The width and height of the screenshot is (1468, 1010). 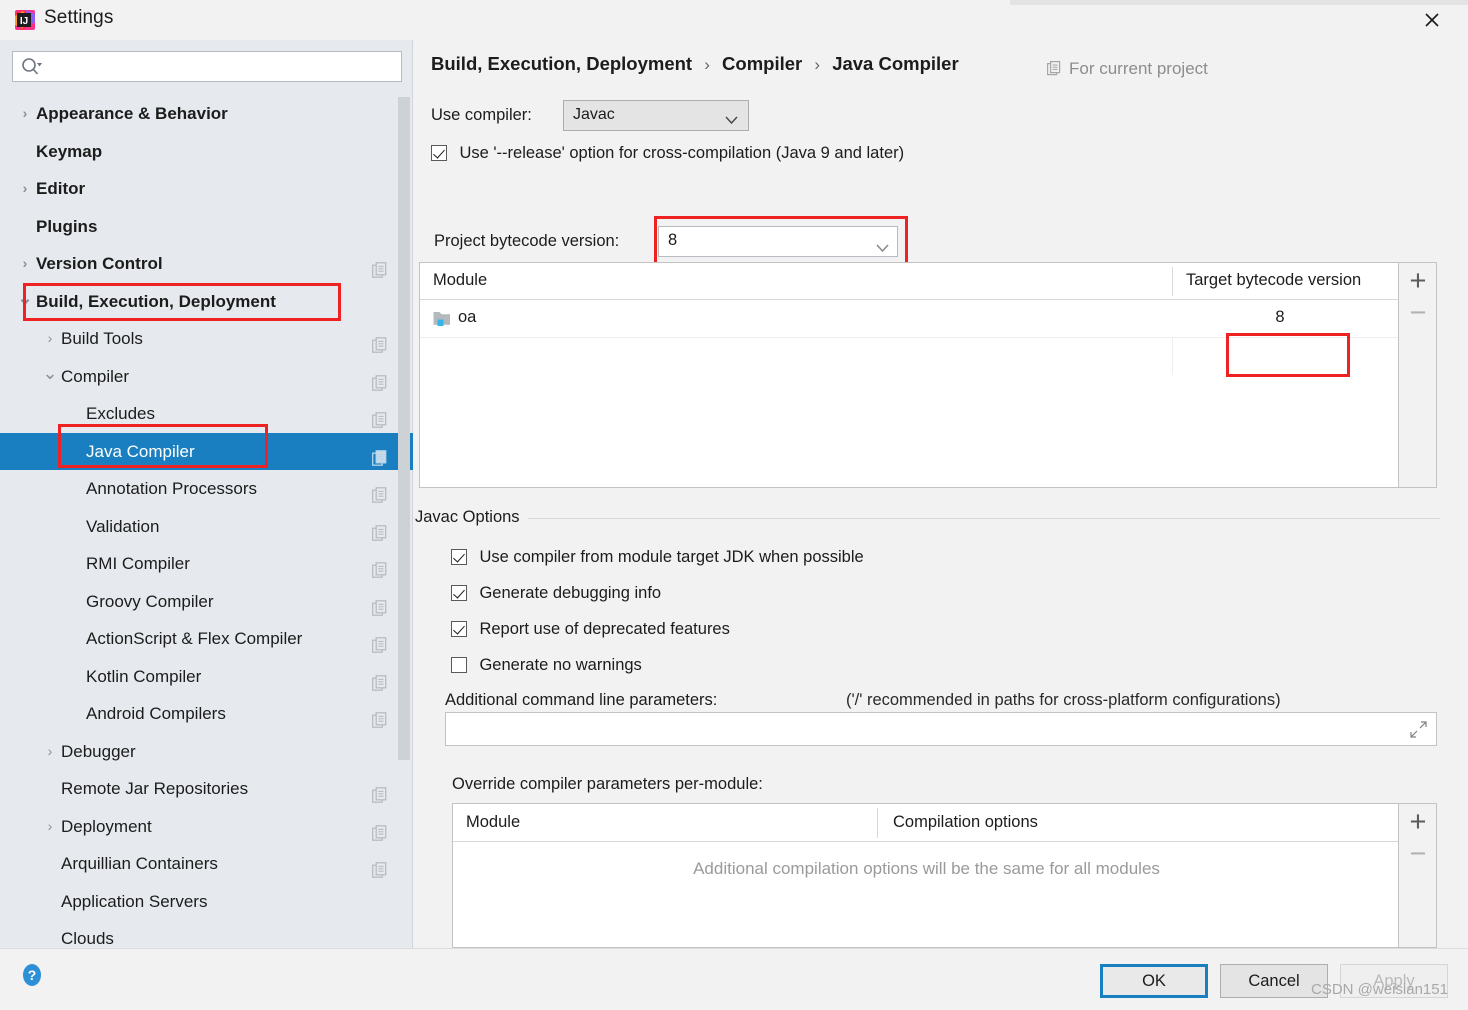 I want to click on sidebar-item-label: ActionScript & Flex Compiler, so click(x=194, y=638).